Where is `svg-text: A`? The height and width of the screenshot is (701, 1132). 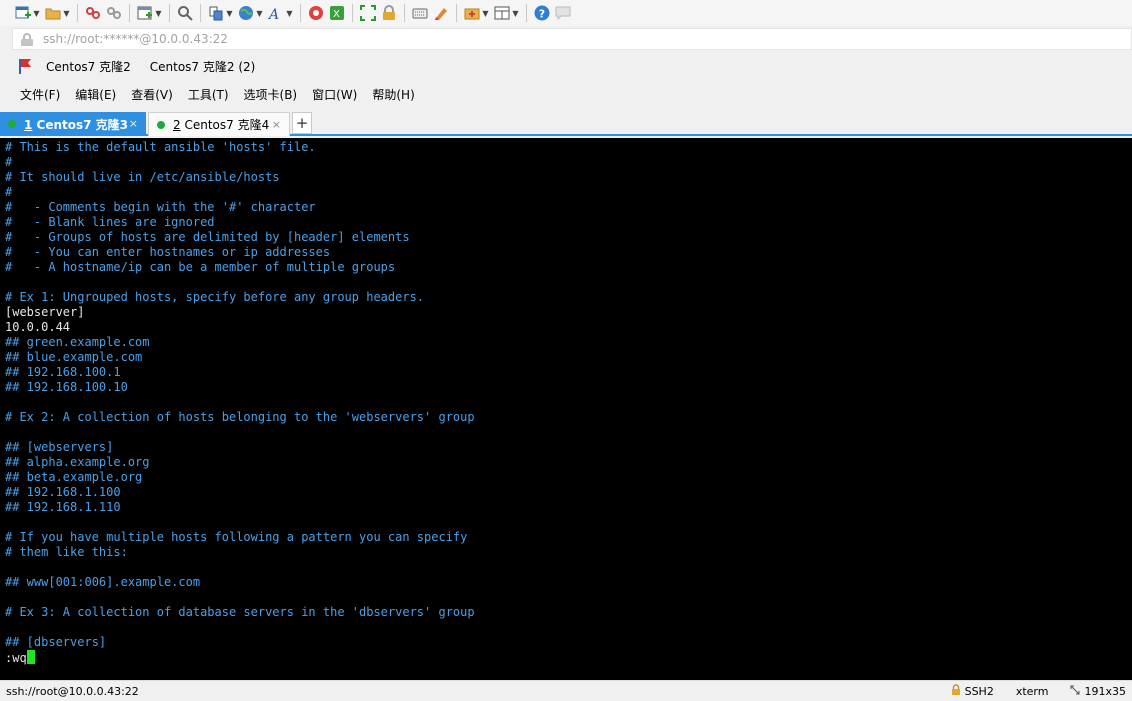
svg-text: A is located at coordinates (273, 14).